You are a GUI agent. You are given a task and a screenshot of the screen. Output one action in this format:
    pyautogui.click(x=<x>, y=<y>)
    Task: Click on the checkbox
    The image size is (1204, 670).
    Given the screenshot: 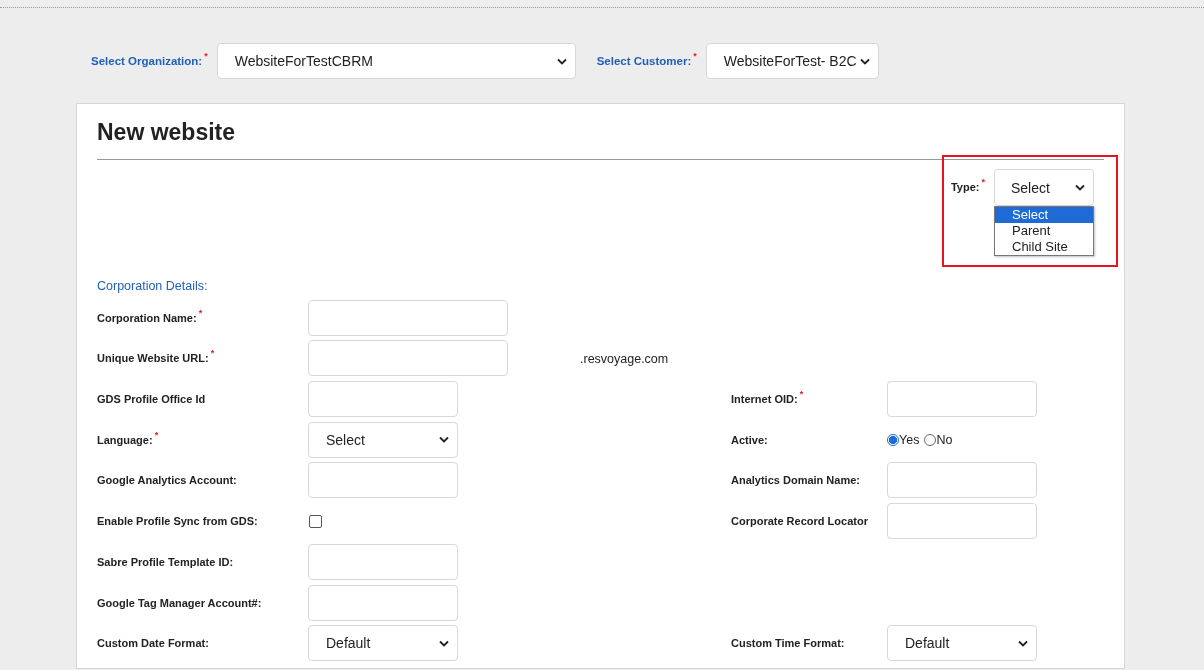 What is the action you would take?
    pyautogui.click(x=315, y=521)
    